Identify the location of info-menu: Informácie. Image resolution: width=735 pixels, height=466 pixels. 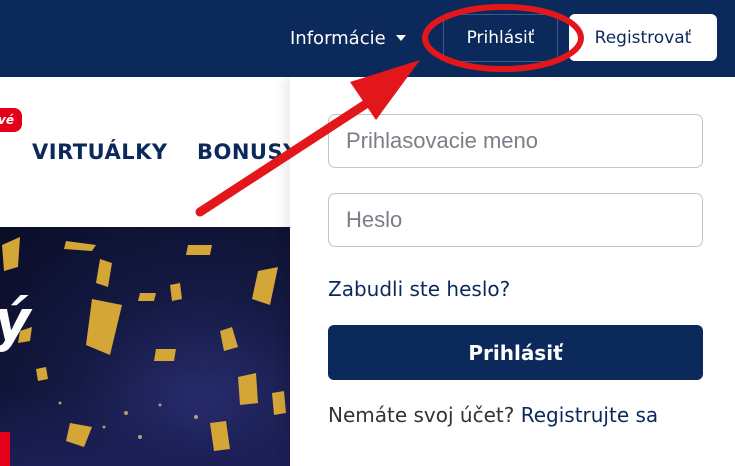
(348, 38).